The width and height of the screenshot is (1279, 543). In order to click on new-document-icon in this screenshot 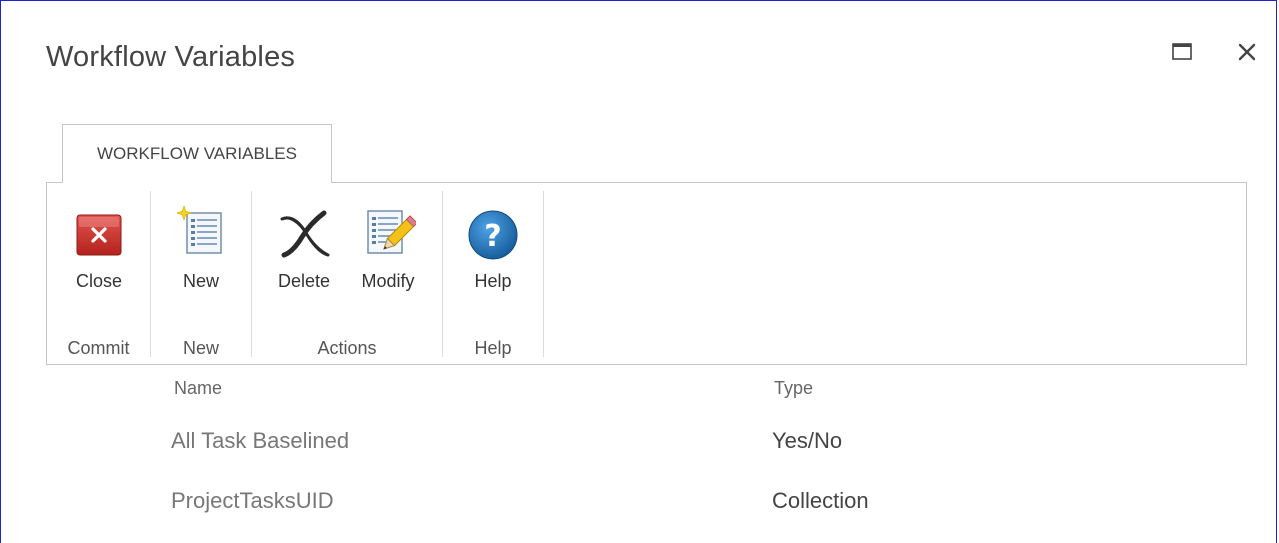, I will do `click(199, 229)`.